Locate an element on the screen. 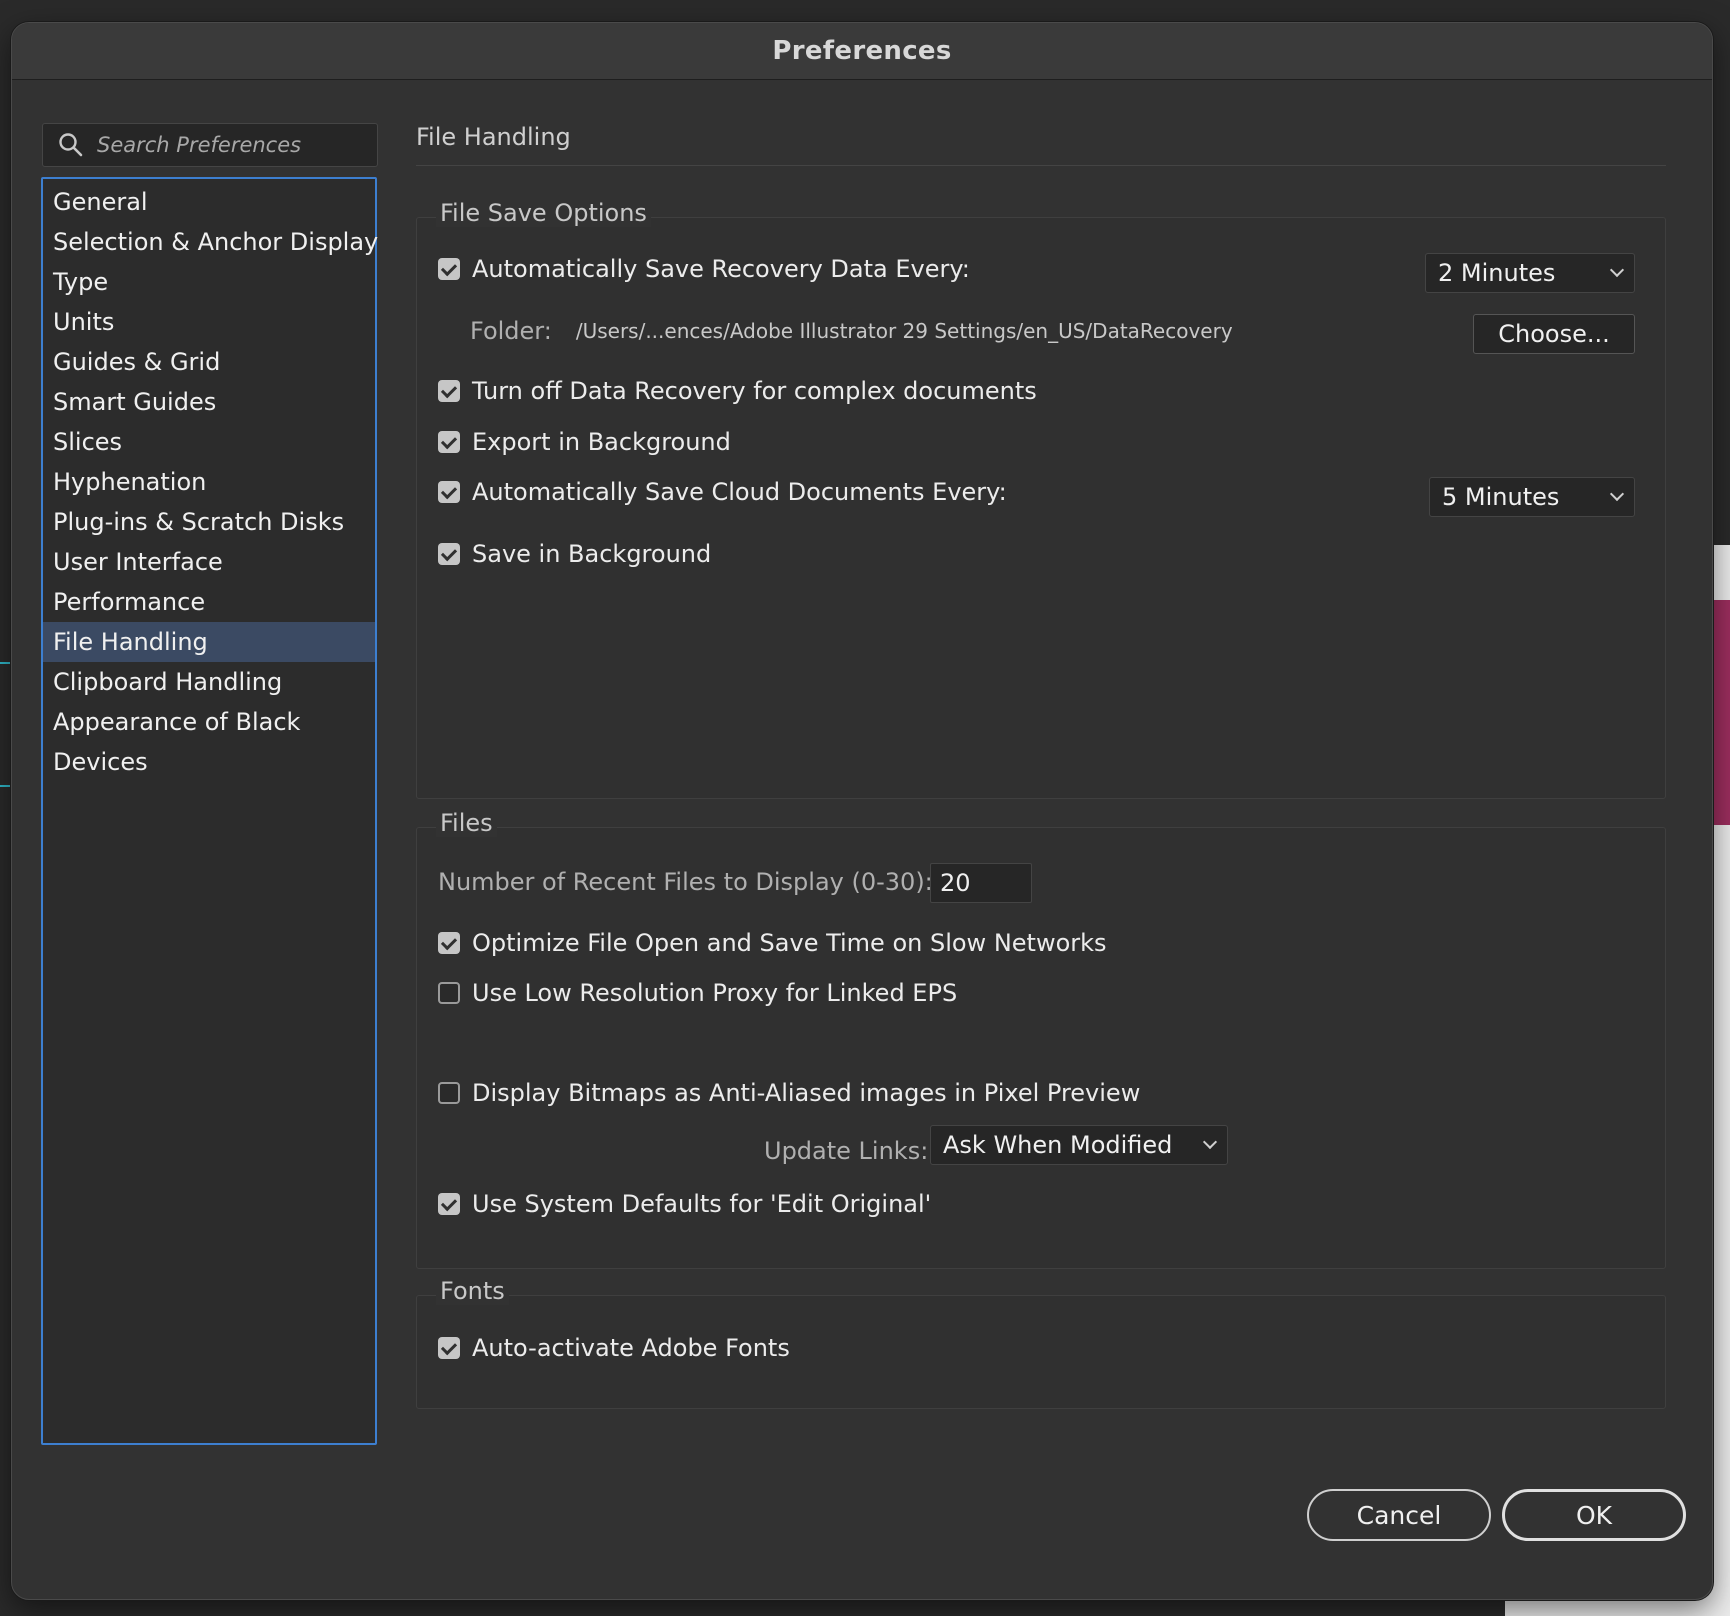 This screenshot has width=1730, height=1616. checkbox-label: Use Low Resolution Proxy for Linked EPS is located at coordinates (715, 993).